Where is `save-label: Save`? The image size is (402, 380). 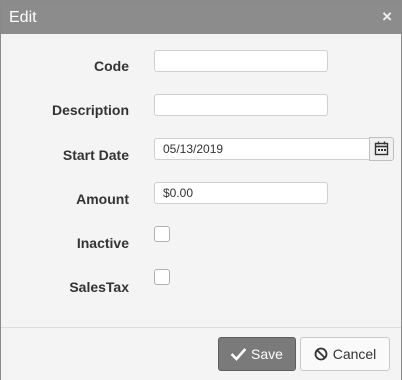 save-label: Save is located at coordinates (267, 354).